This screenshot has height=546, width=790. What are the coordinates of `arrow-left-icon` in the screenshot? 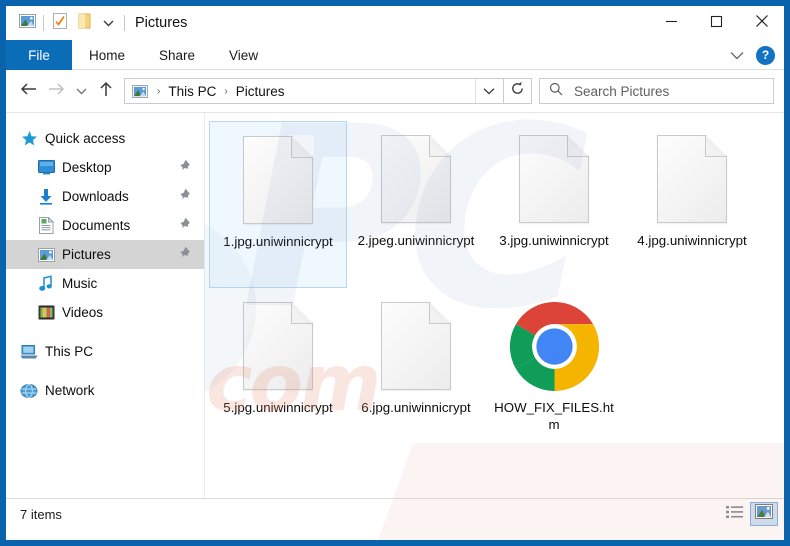 It's located at (28, 91).